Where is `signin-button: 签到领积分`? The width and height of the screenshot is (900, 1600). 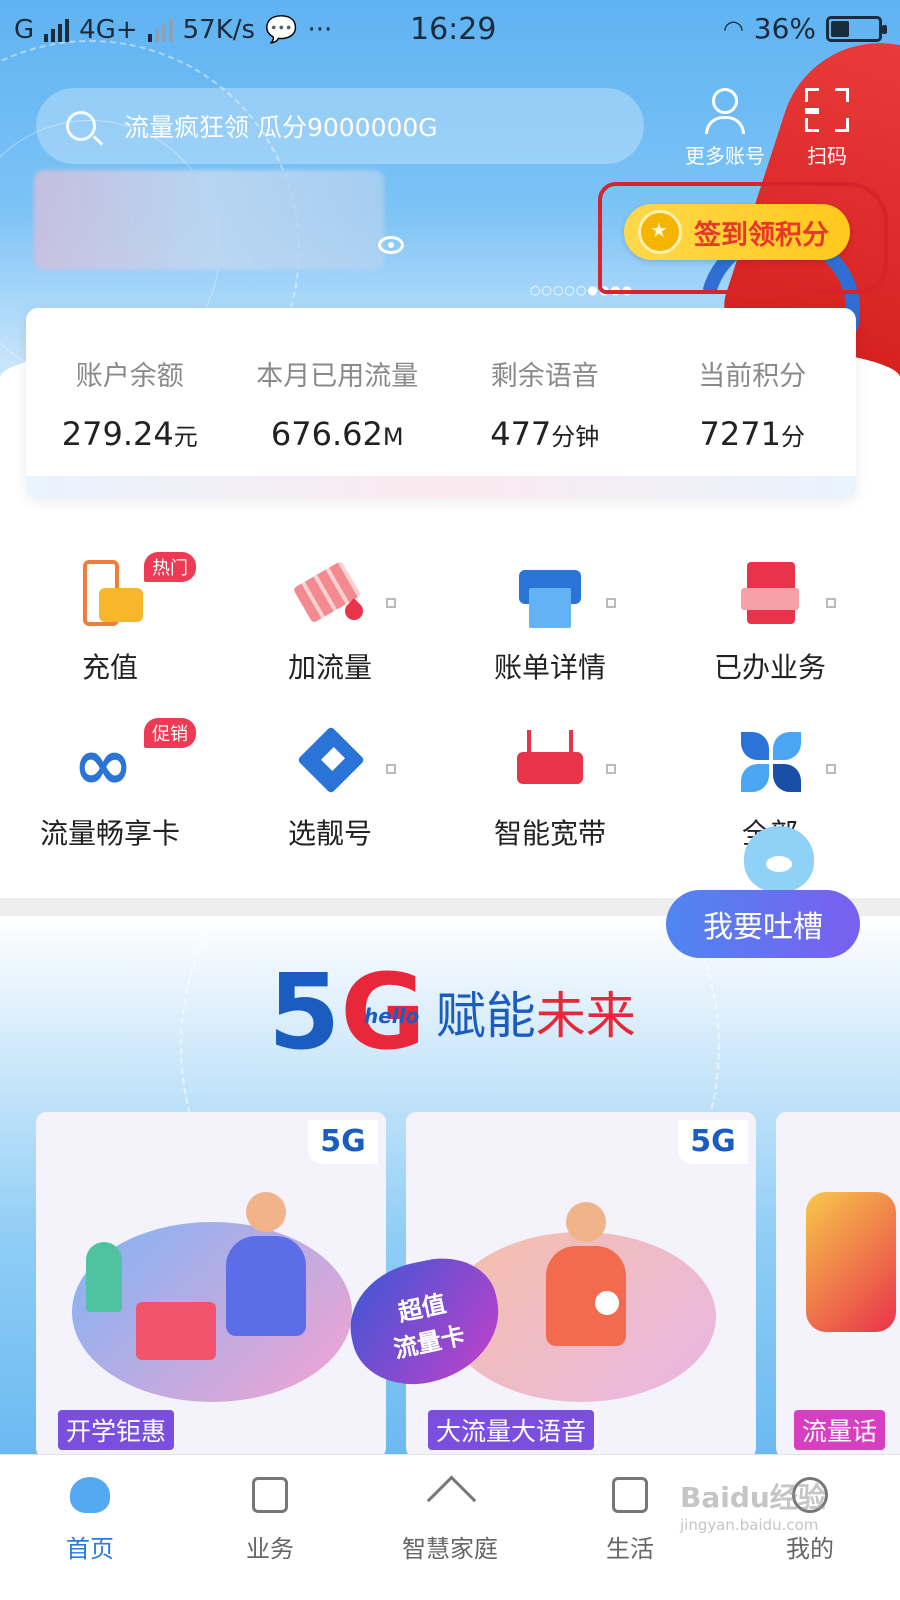
signin-button: 签到领积分 is located at coordinates (737, 232).